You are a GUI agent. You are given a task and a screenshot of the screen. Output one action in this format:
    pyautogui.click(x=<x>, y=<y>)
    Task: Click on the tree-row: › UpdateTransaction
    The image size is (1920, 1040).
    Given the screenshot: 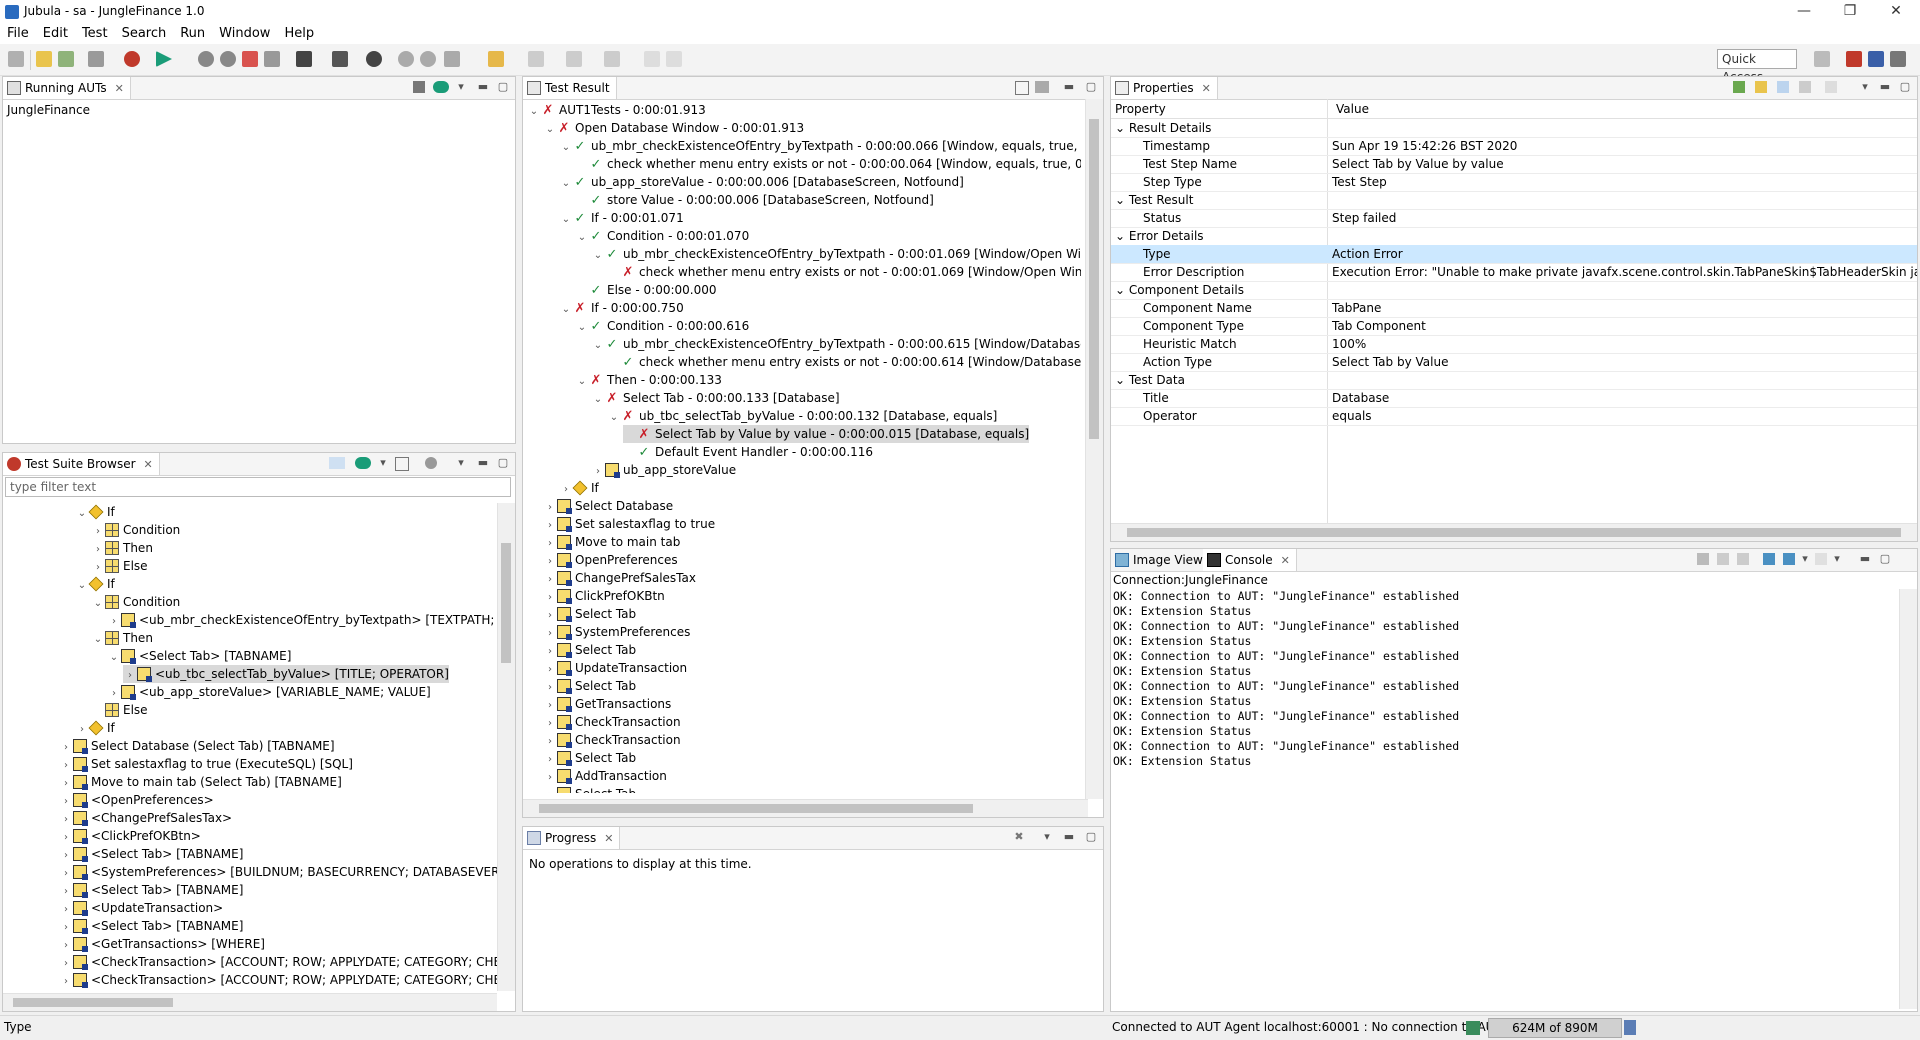 What is the action you would take?
    pyautogui.click(x=615, y=668)
    